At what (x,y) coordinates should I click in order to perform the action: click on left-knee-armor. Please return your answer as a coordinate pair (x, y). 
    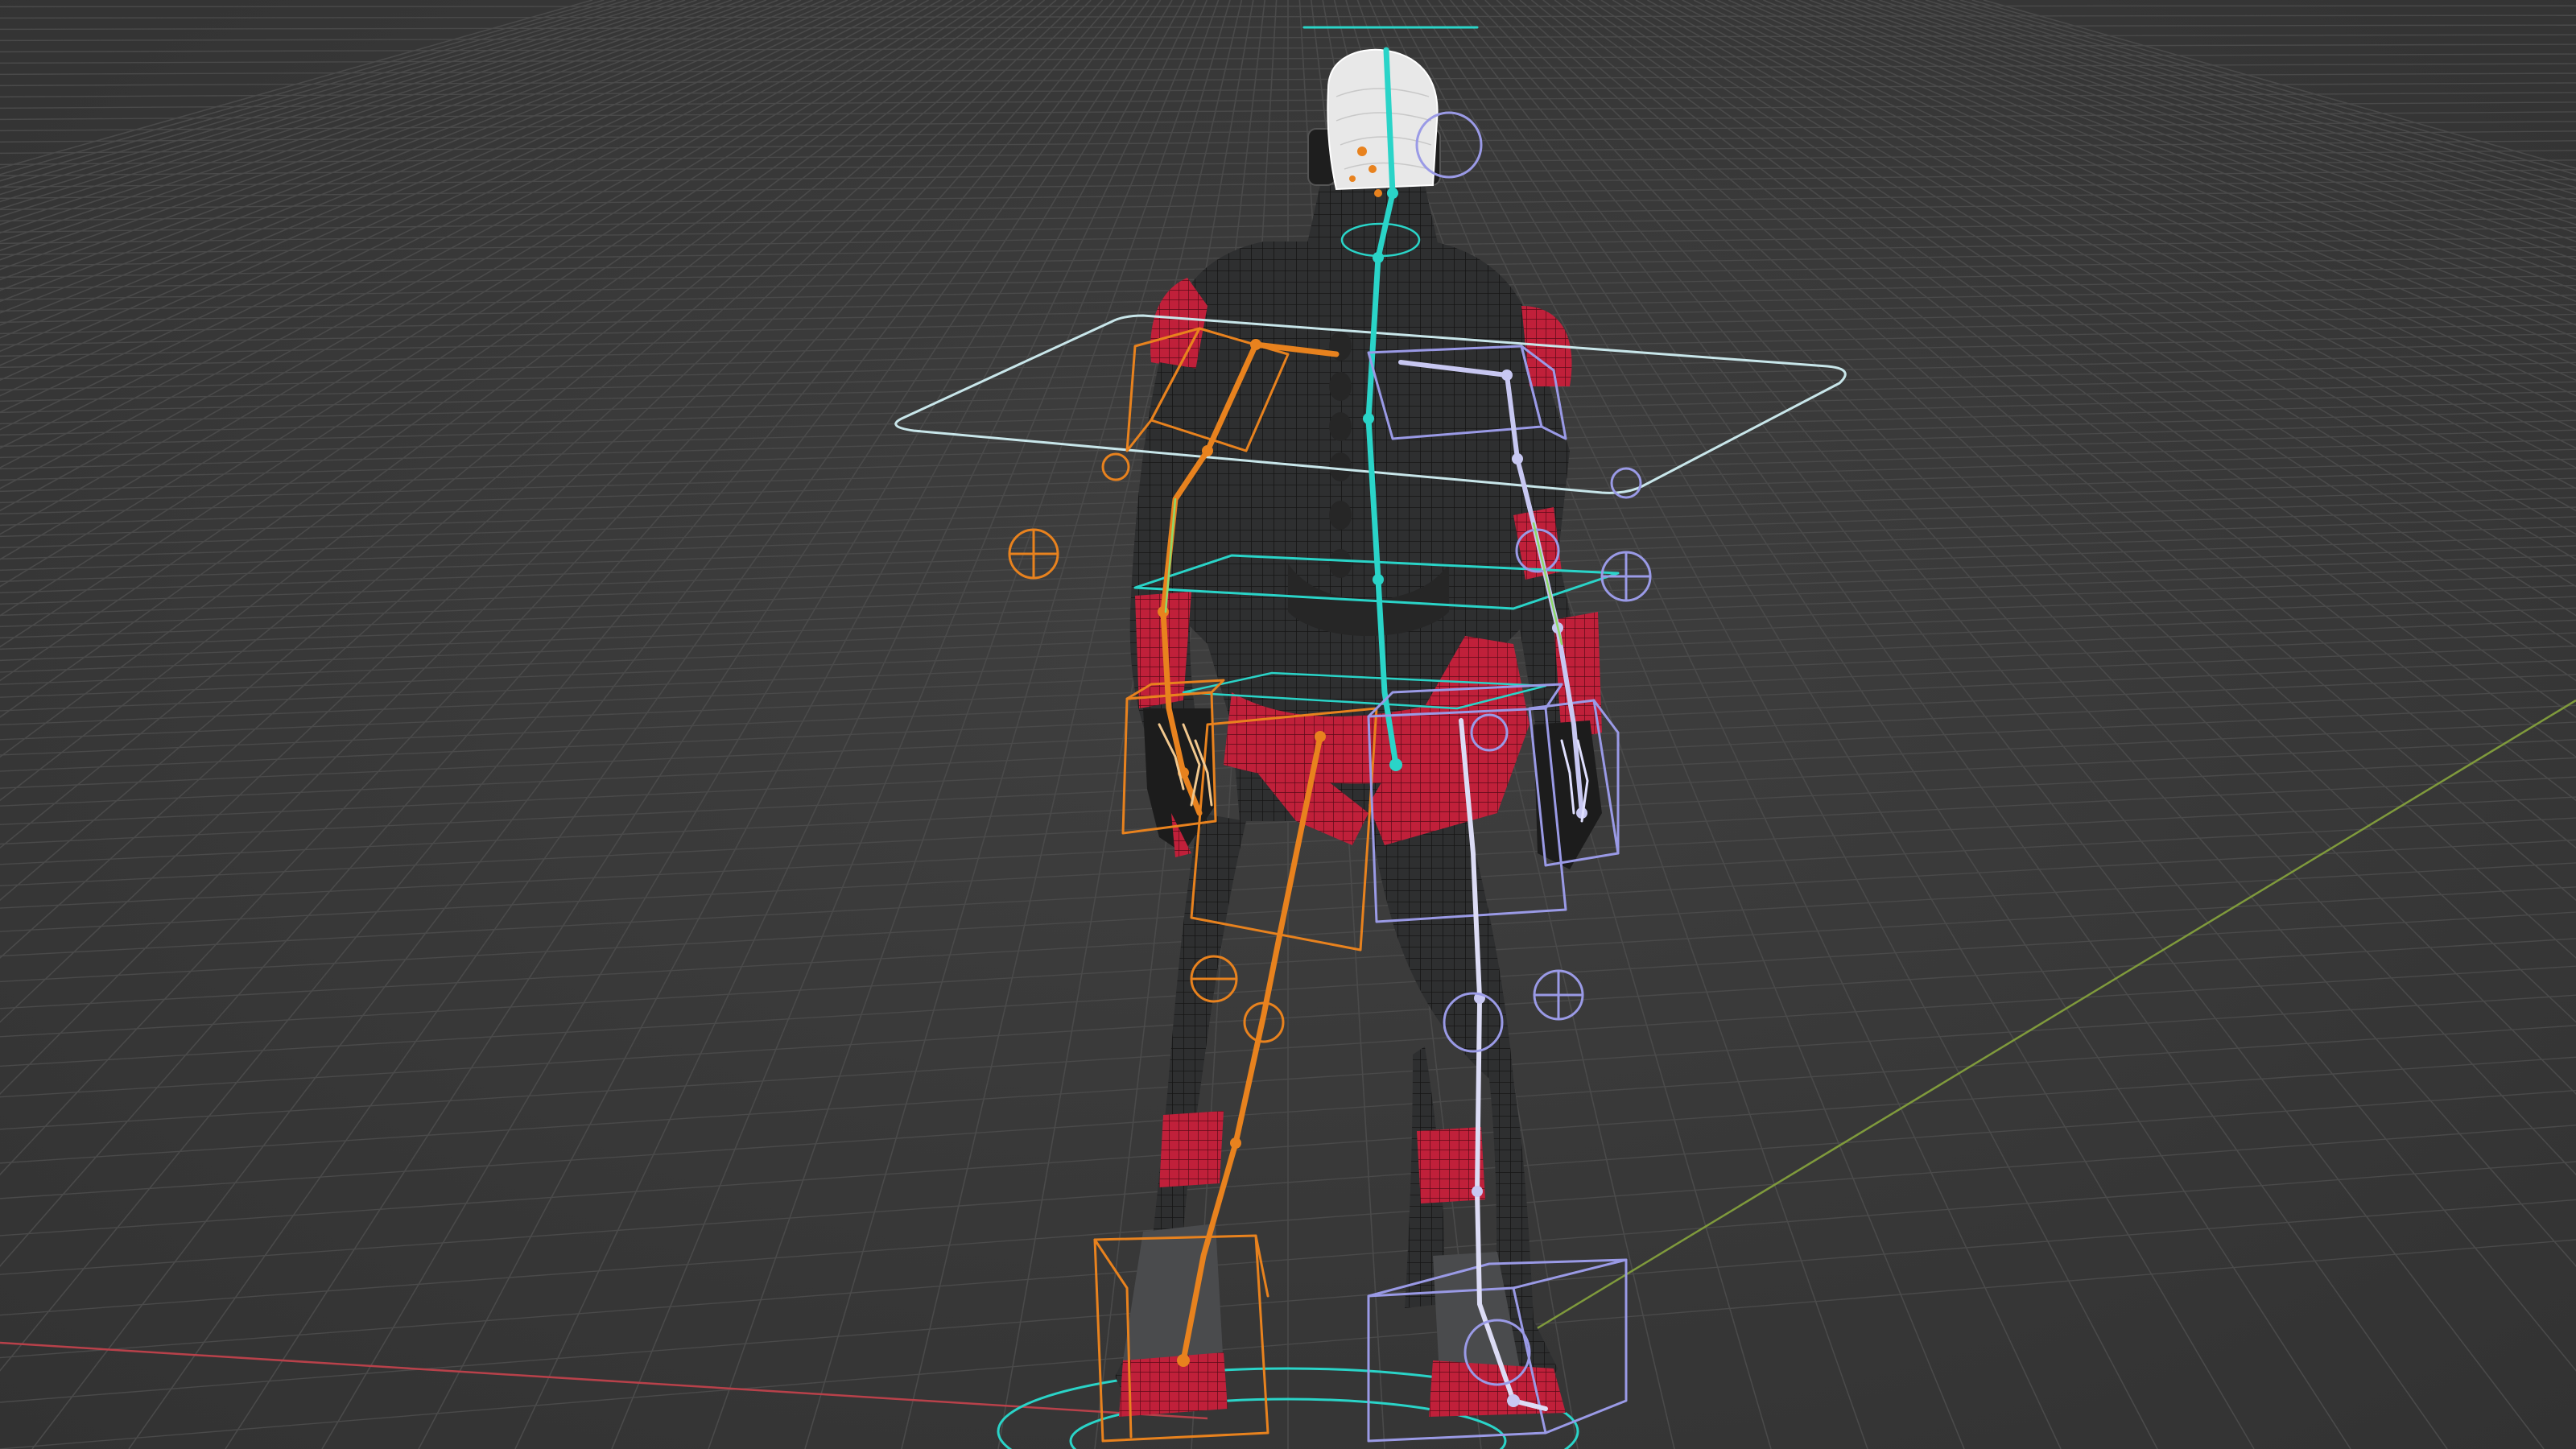
    Looking at the image, I should click on (1191, 1149).